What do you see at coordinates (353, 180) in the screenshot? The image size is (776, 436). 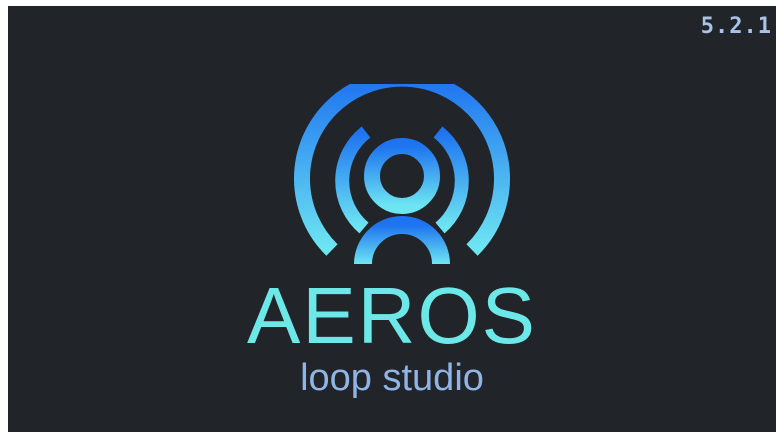 I see `inner-wave-arc-left` at bounding box center [353, 180].